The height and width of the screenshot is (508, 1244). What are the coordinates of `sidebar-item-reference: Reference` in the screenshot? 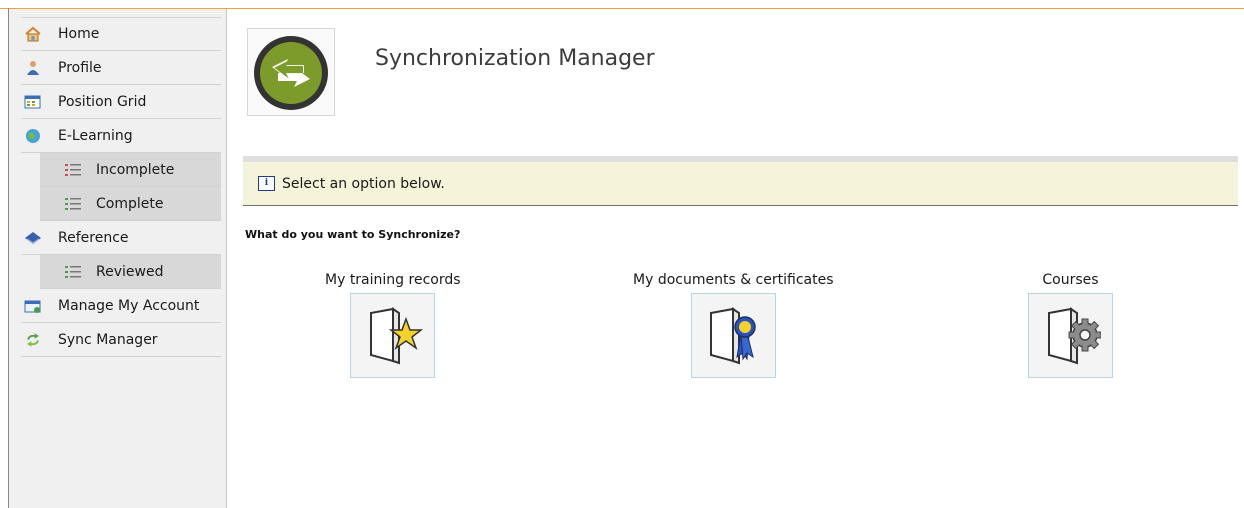 It's located at (121, 238).